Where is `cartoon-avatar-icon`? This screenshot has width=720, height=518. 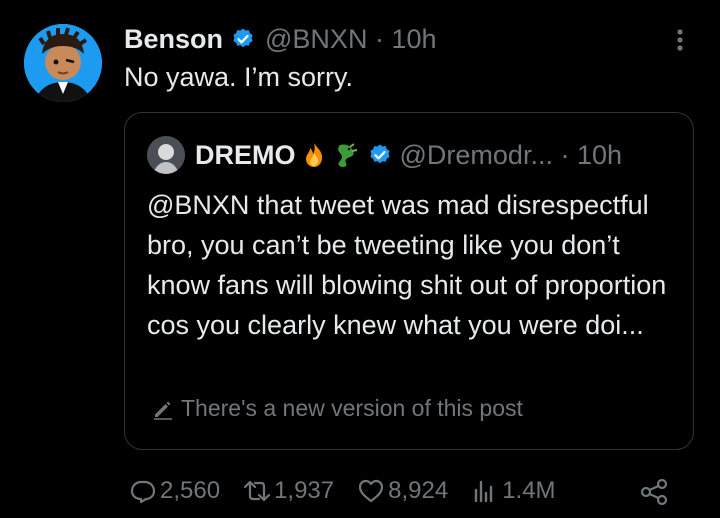
cartoon-avatar-icon is located at coordinates (63, 63).